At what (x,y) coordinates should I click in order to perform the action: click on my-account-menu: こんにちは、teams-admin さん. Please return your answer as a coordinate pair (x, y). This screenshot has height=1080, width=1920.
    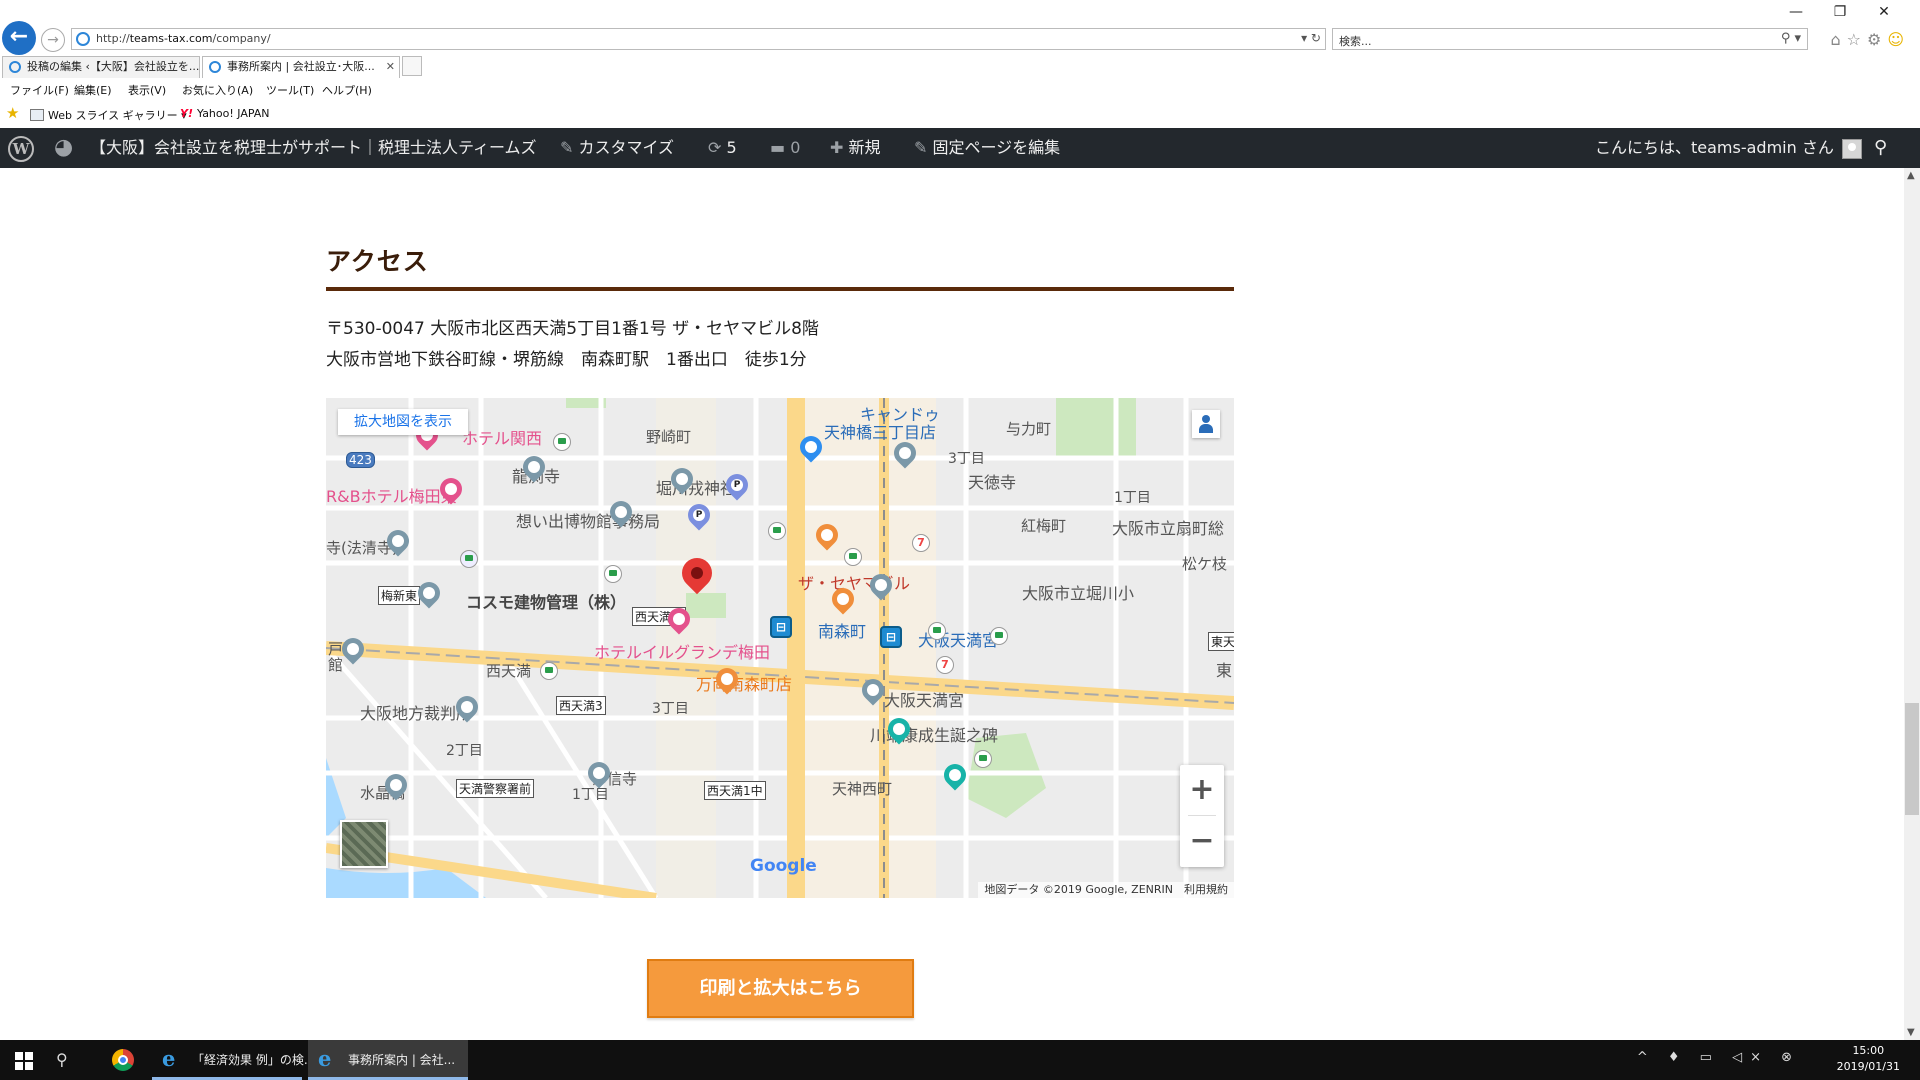
    Looking at the image, I should click on (1728, 148).